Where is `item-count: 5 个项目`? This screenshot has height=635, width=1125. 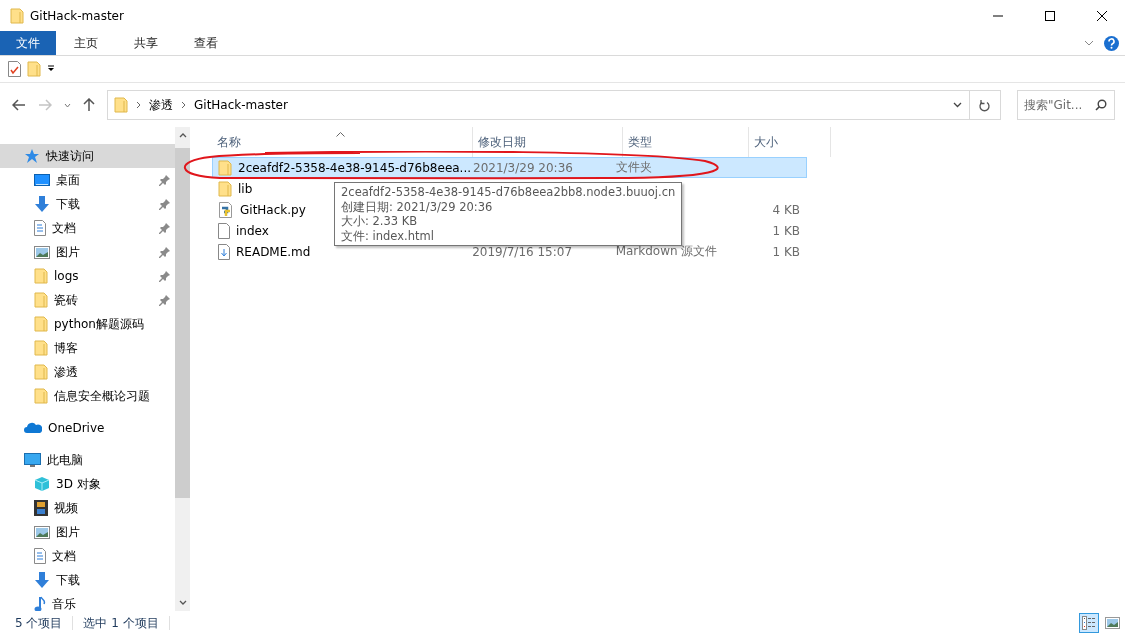 item-count: 5 个项目 is located at coordinates (39, 623).